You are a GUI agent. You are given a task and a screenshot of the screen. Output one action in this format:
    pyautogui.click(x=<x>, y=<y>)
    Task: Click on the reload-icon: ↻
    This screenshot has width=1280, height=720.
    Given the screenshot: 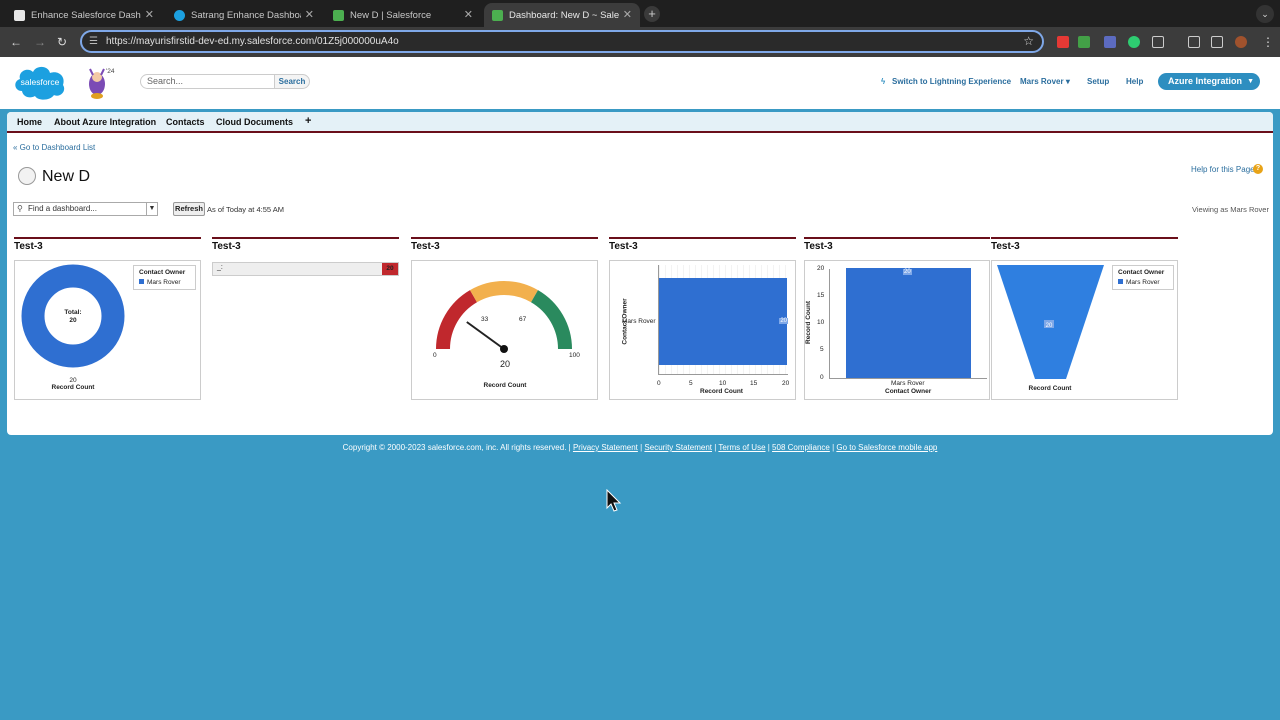 What is the action you would take?
    pyautogui.click(x=62, y=42)
    